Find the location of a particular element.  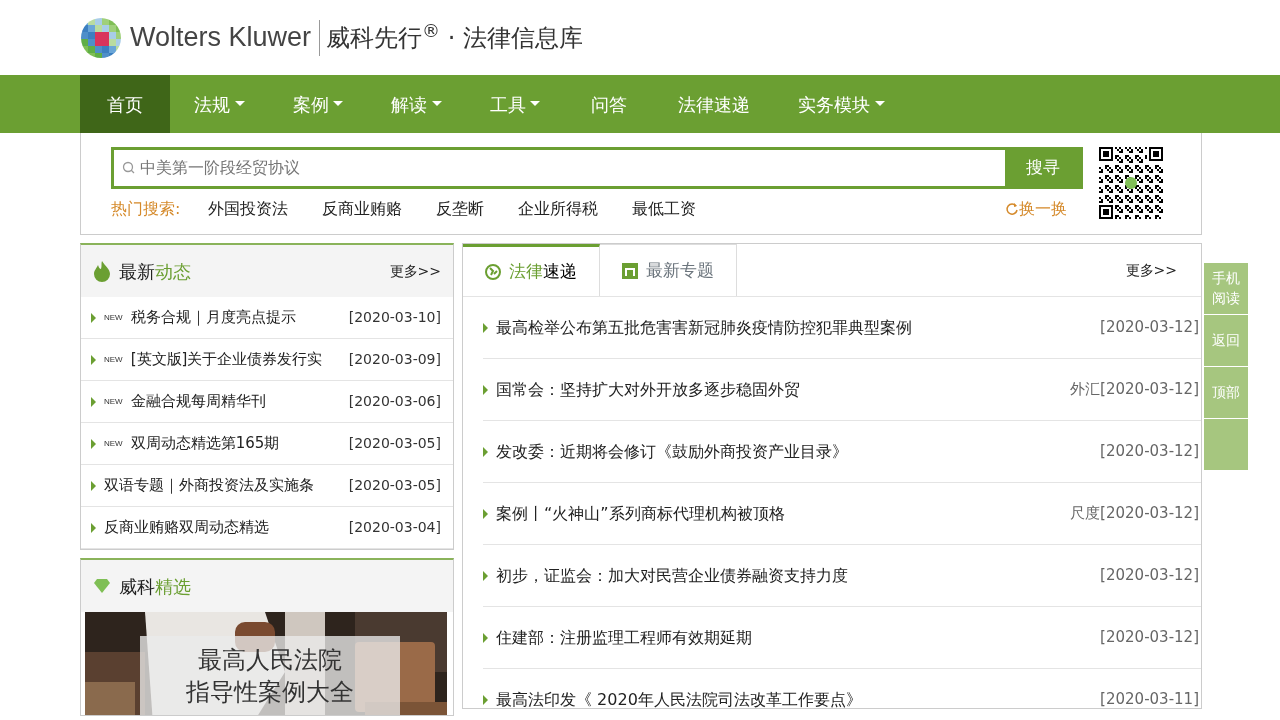

product-title: 威科先行$^{®}$ · 法律信息库 is located at coordinates (451, 37).